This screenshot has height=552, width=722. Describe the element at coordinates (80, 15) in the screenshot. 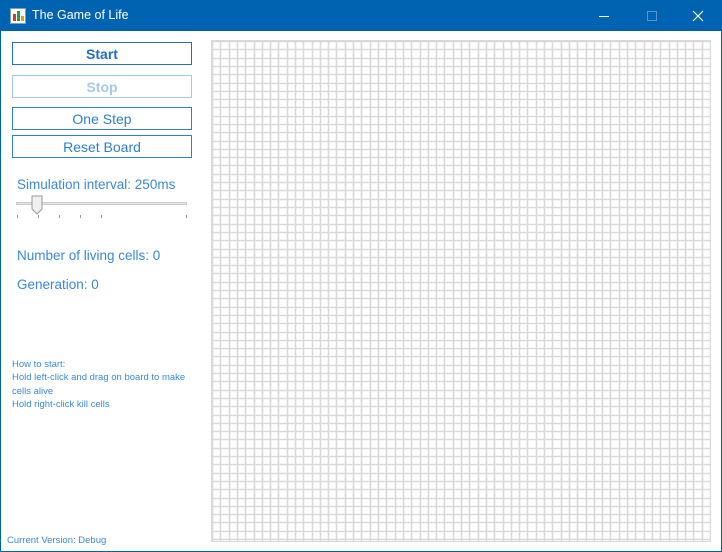

I see `window-title: The Game of Life` at that location.